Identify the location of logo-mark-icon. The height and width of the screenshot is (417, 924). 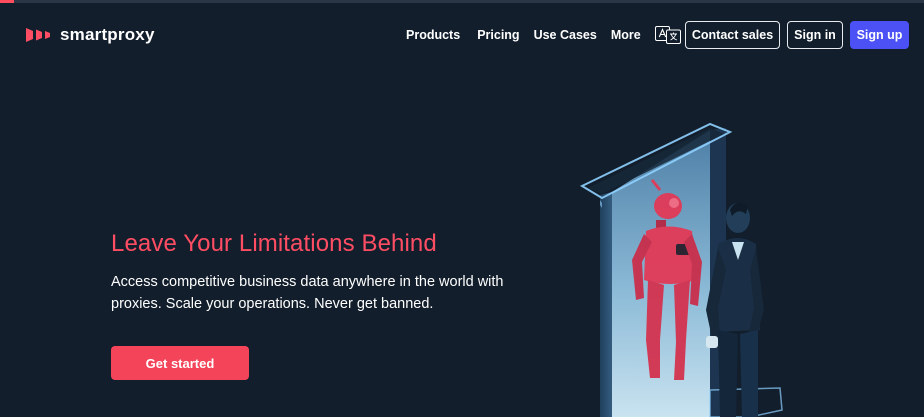
(38, 35).